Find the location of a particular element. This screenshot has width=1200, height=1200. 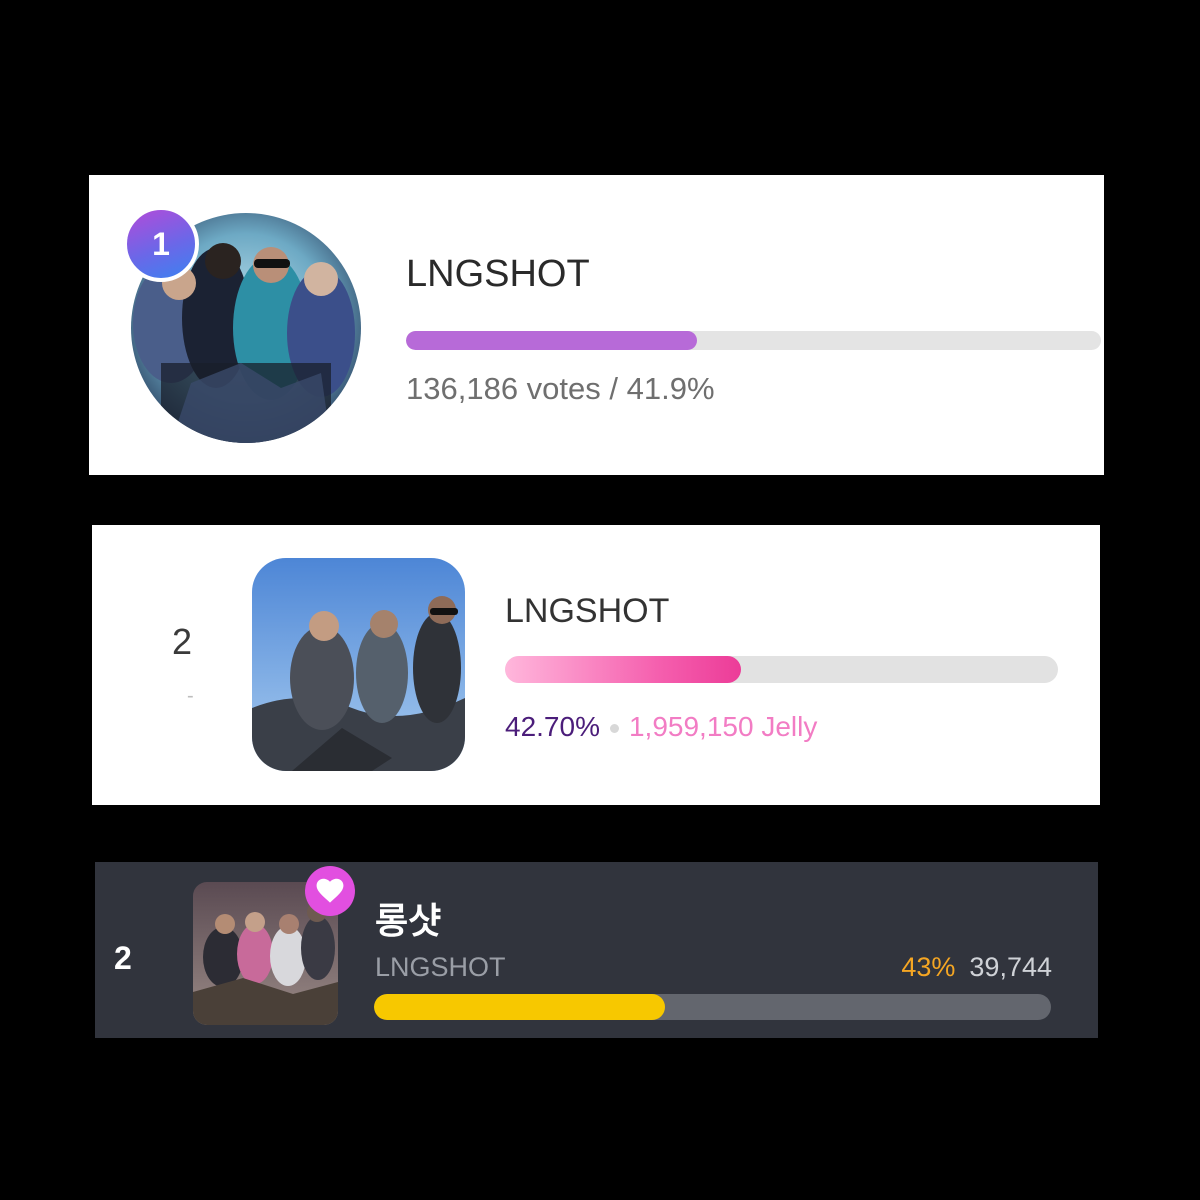

artist-photo is located at coordinates (358, 664).